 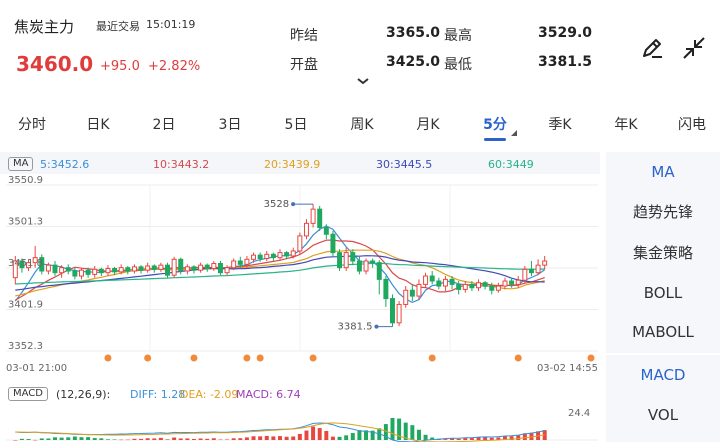 I want to click on y-axis-label: 3501.3, so click(x=25, y=222).